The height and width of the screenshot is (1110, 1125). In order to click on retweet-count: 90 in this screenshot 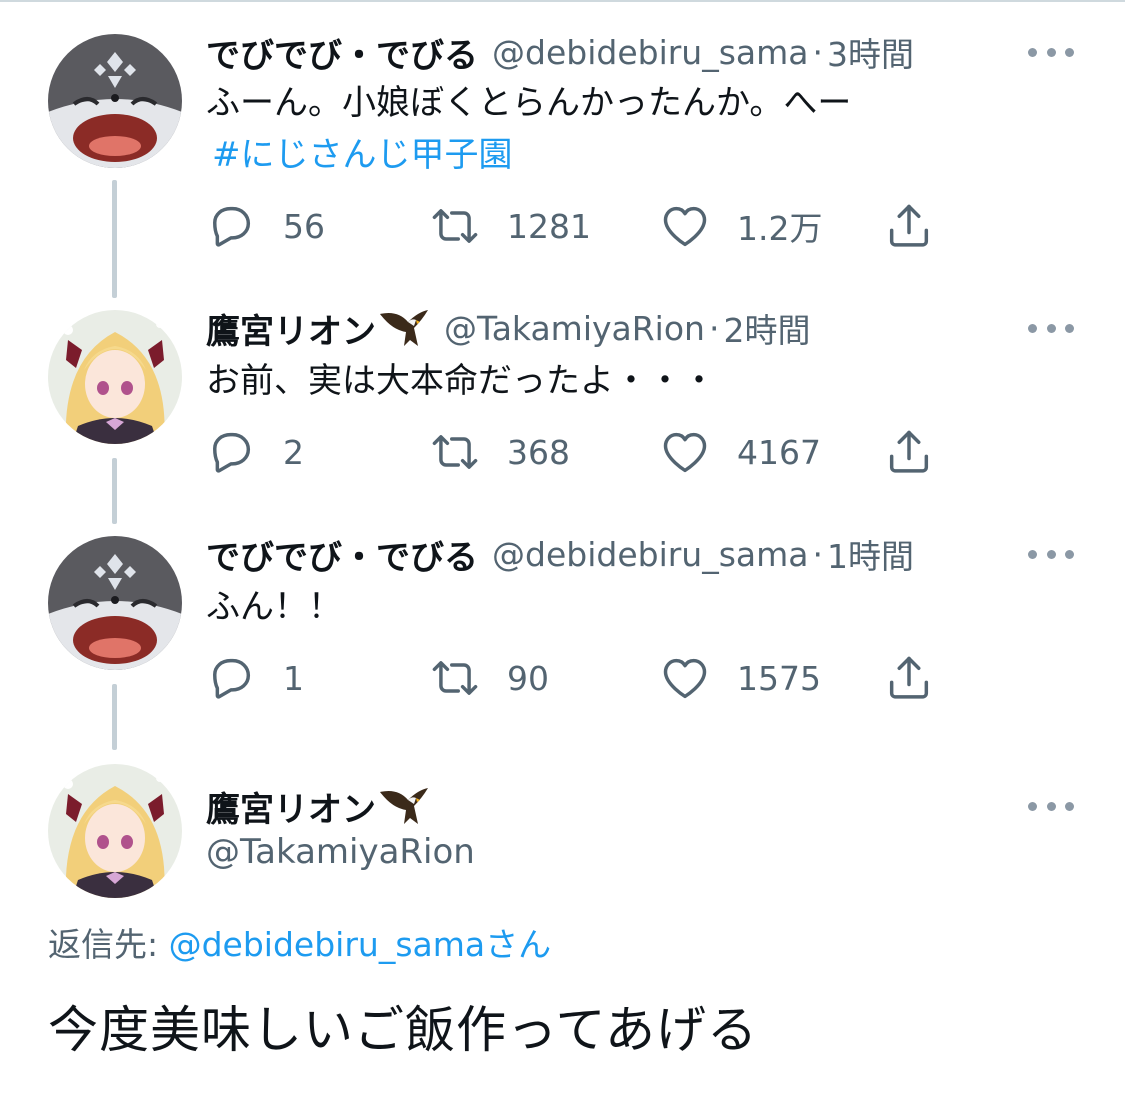, I will do `click(528, 678)`.